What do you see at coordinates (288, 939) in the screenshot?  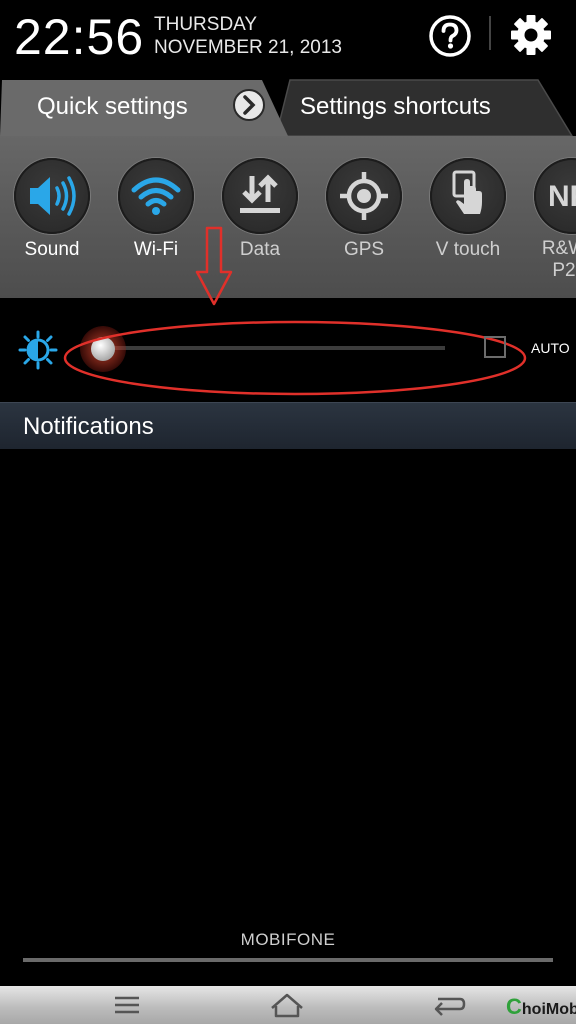 I see `carrier-label: MOBIFONE` at bounding box center [288, 939].